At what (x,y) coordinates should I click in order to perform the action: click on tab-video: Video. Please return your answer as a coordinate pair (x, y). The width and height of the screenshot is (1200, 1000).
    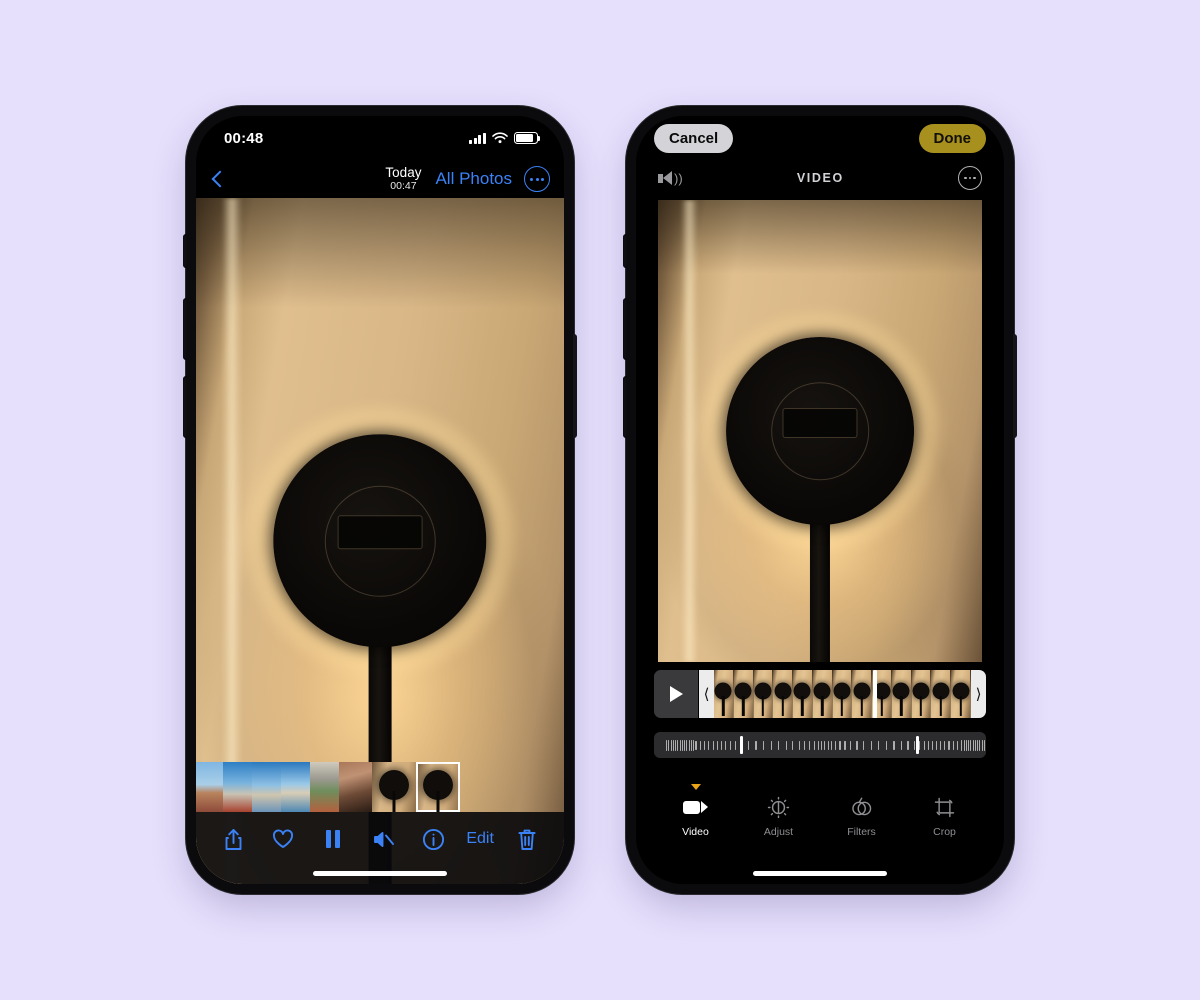
    Looking at the image, I should click on (696, 811).